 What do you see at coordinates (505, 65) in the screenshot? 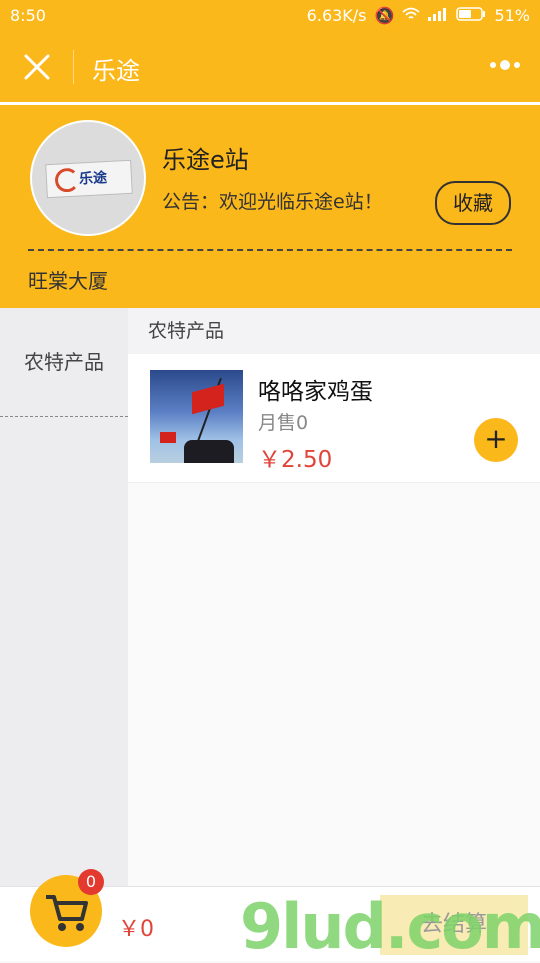
I see `more-options-icon` at bounding box center [505, 65].